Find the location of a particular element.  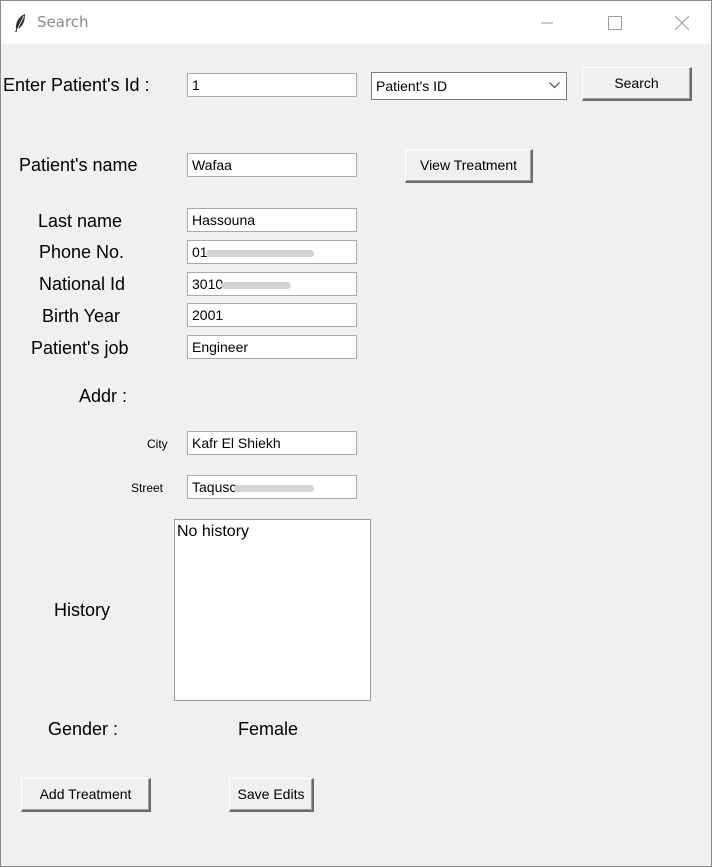

phone-input: 01 is located at coordinates (272, 252).